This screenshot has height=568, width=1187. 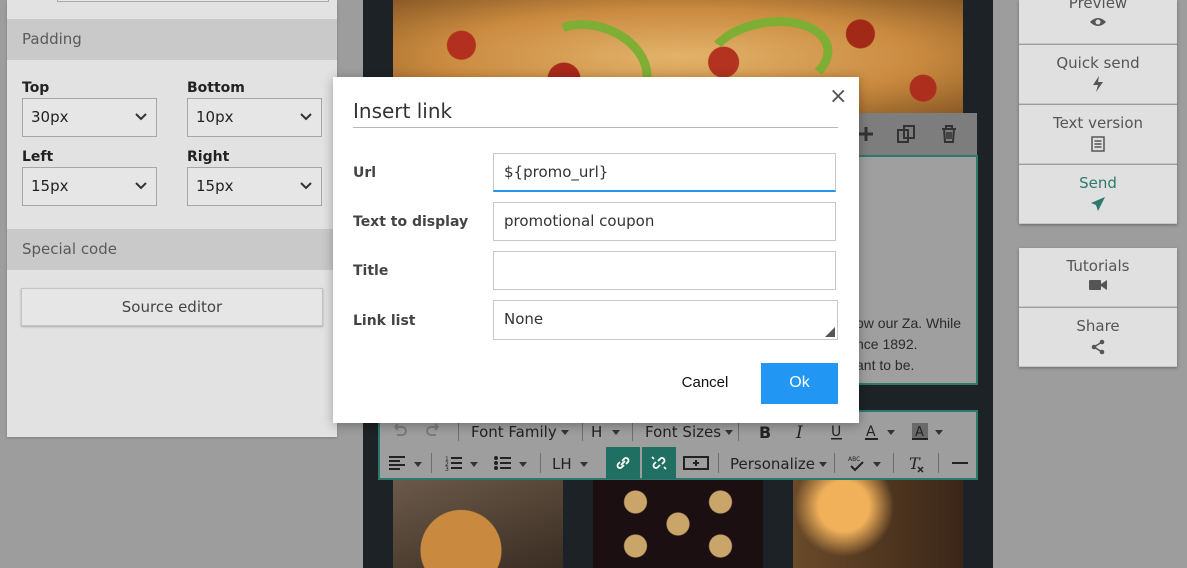 I want to click on padding-top-label: Top, so click(x=36, y=88).